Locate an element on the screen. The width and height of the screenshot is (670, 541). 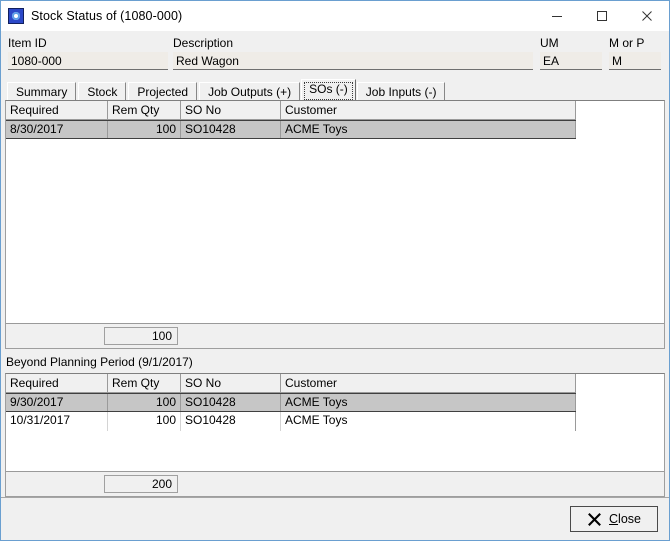
header-fields: Item ID Description UM M or P is located at coordinates (335, 54).